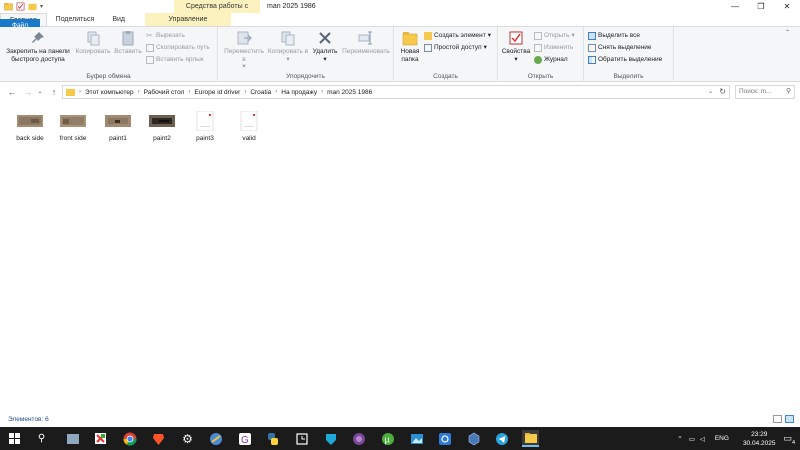 The width and height of the screenshot is (800, 450). I want to click on minimize-button: —, so click(735, 6).